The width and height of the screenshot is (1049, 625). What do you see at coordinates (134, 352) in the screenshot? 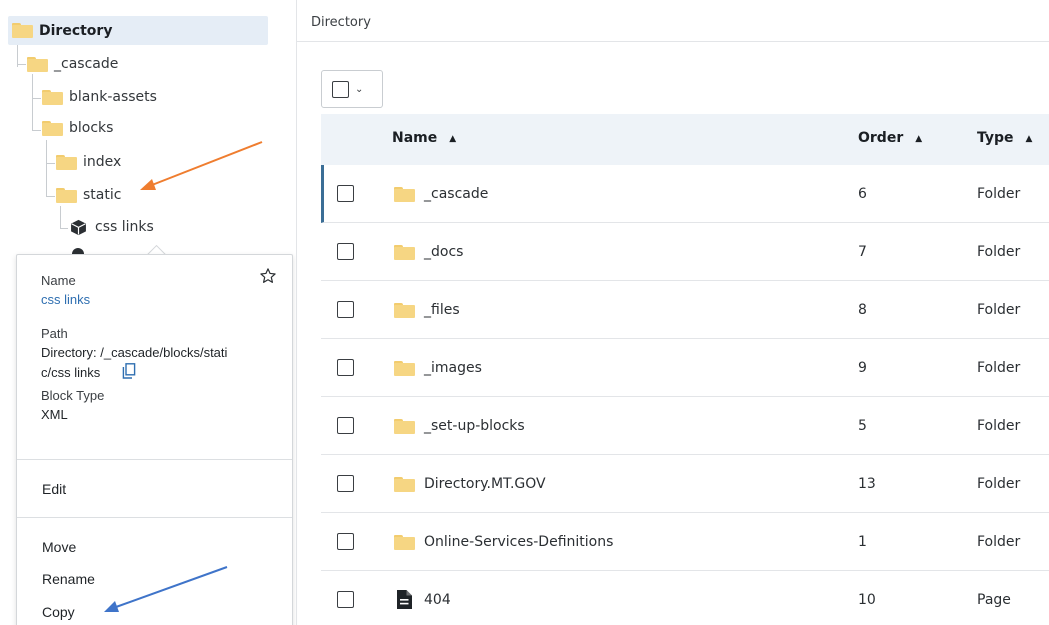
I see `path-value-line1: Directory: /_cascade/blocks/stati` at bounding box center [134, 352].